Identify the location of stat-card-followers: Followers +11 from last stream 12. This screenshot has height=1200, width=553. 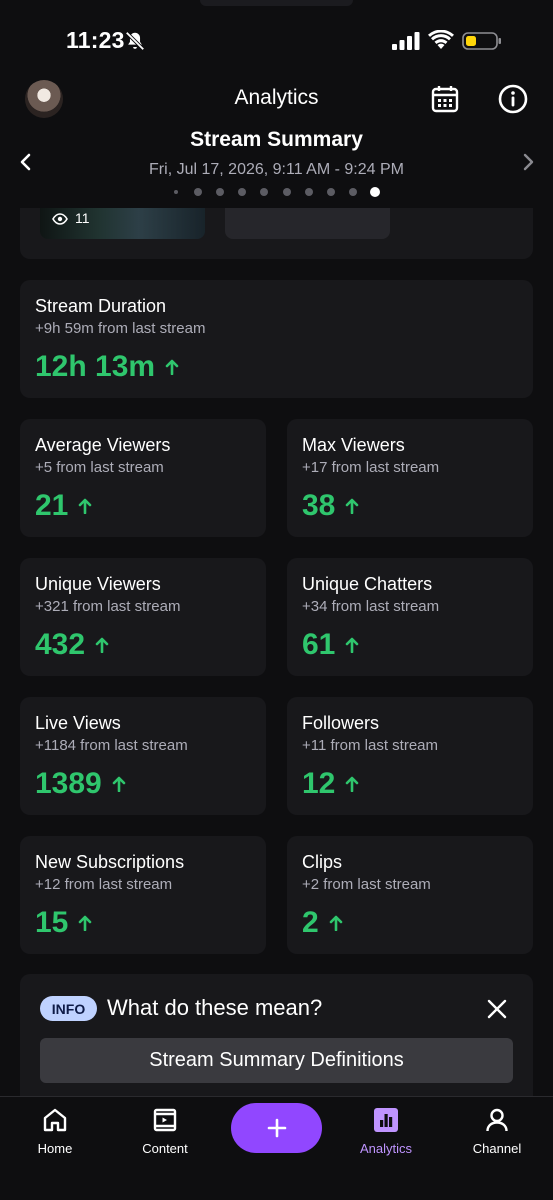
(410, 756).